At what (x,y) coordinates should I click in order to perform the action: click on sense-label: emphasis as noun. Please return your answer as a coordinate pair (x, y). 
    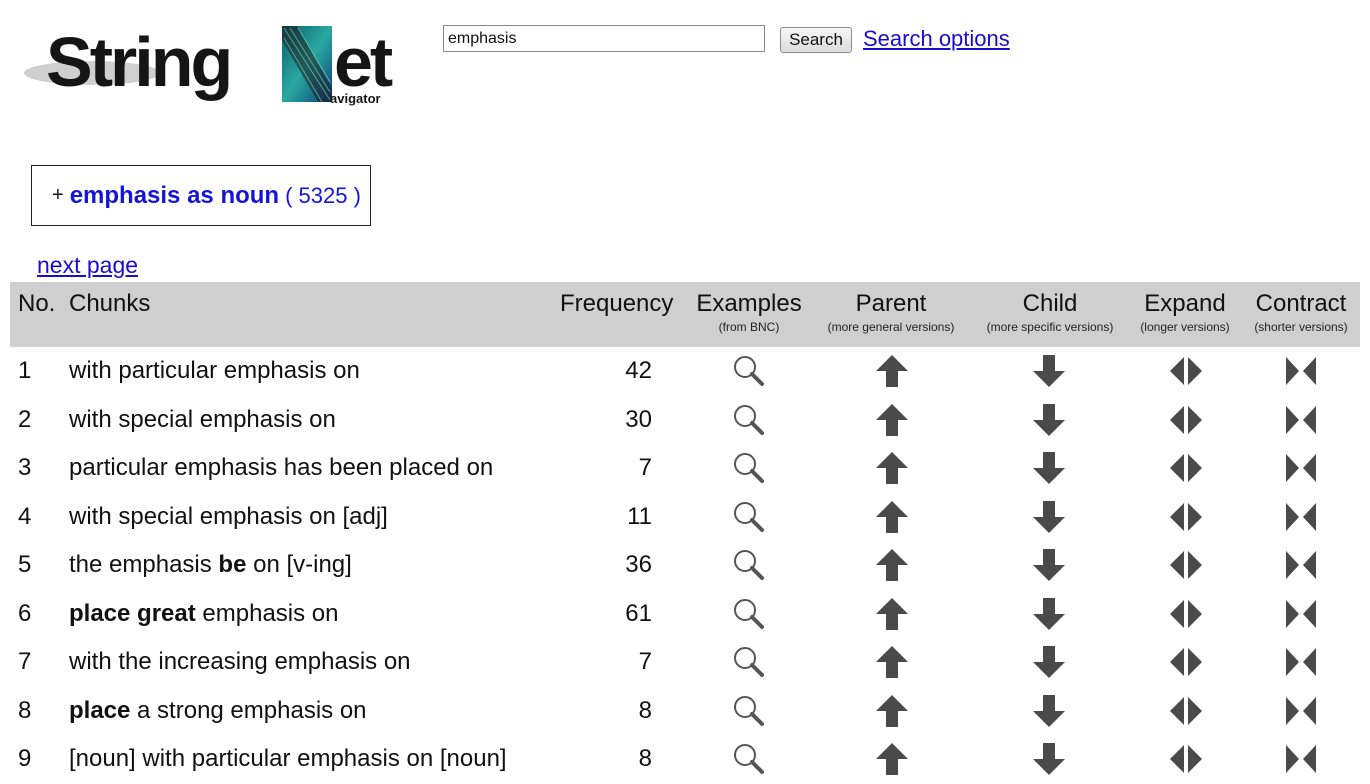
    Looking at the image, I should click on (174, 196).